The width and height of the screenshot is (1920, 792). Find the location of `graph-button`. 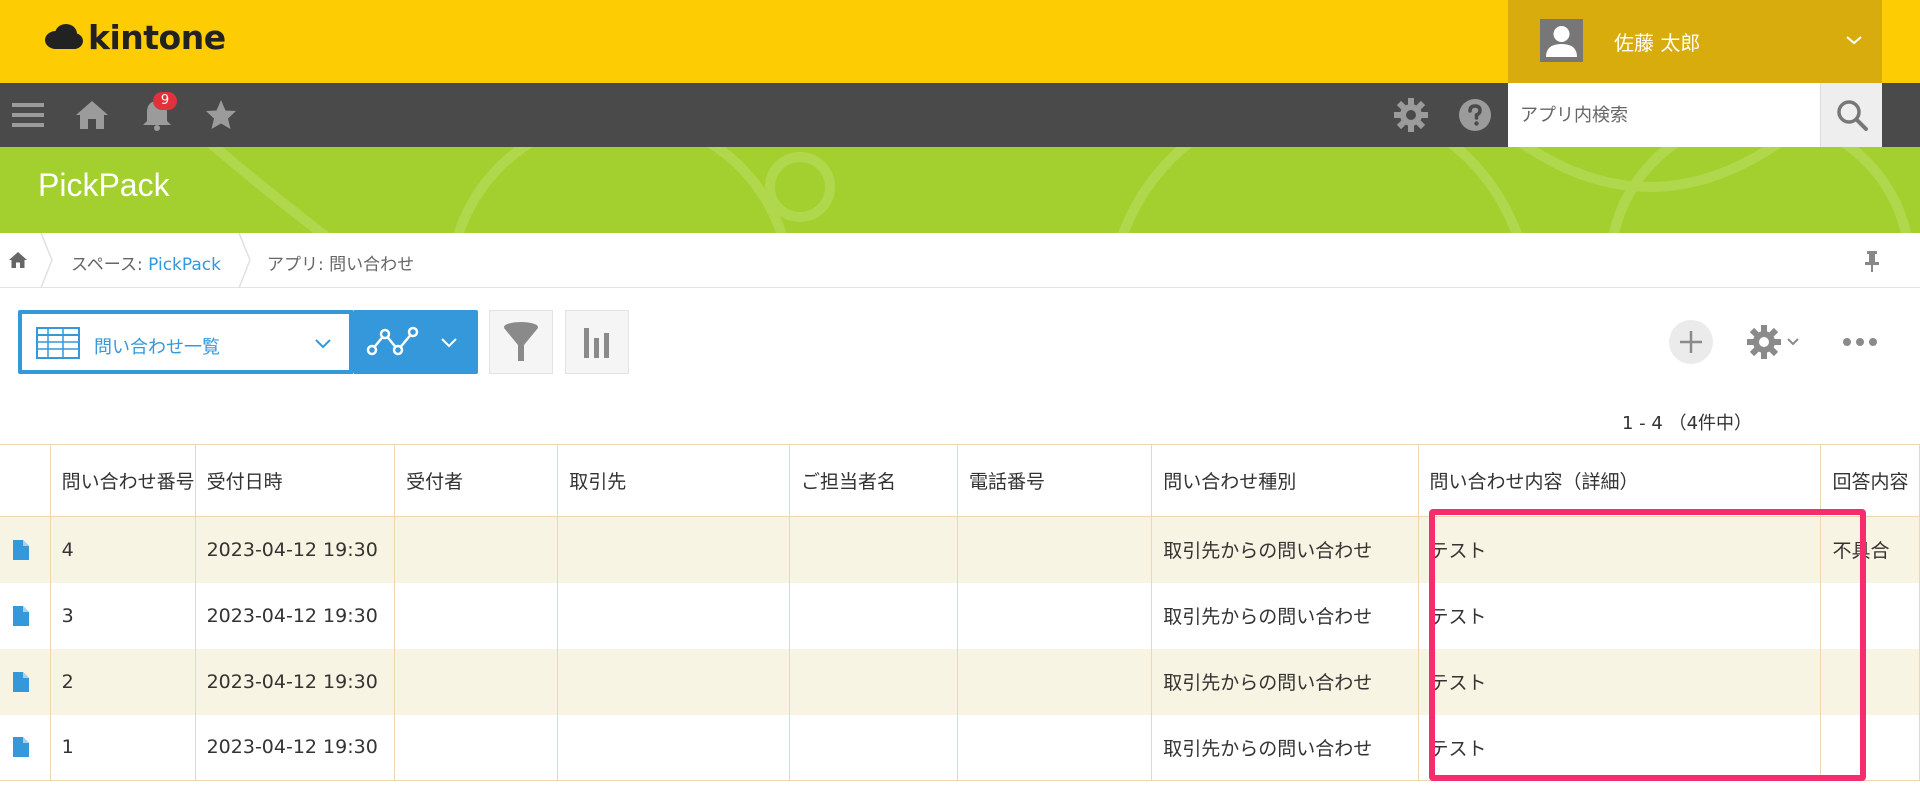

graph-button is located at coordinates (416, 342).